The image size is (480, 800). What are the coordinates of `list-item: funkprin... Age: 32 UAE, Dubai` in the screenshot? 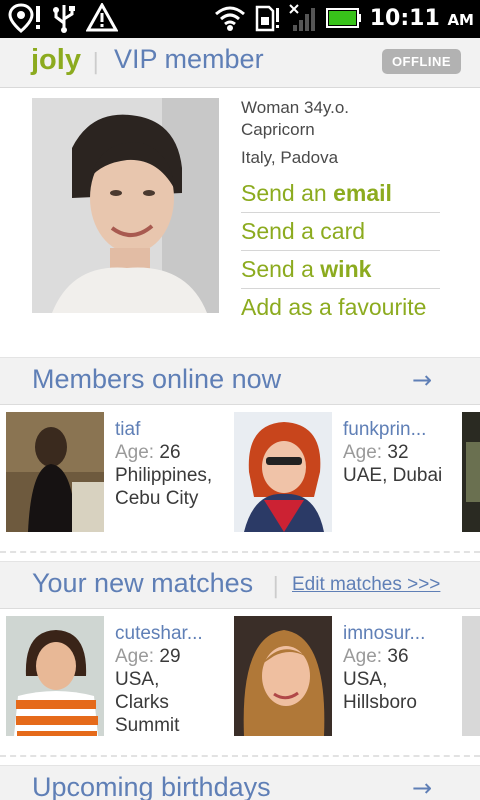 It's located at (345, 472).